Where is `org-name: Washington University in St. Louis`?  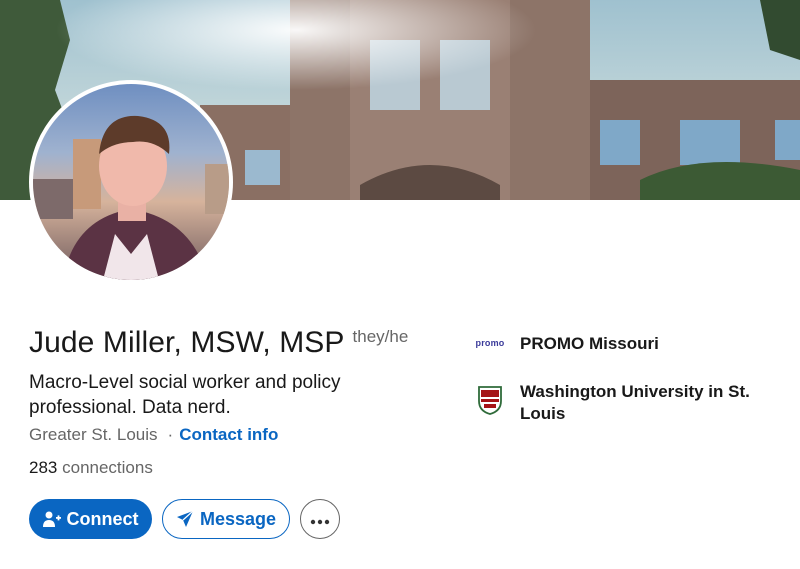
org-name: Washington University in St. Louis is located at coordinates (635, 402).